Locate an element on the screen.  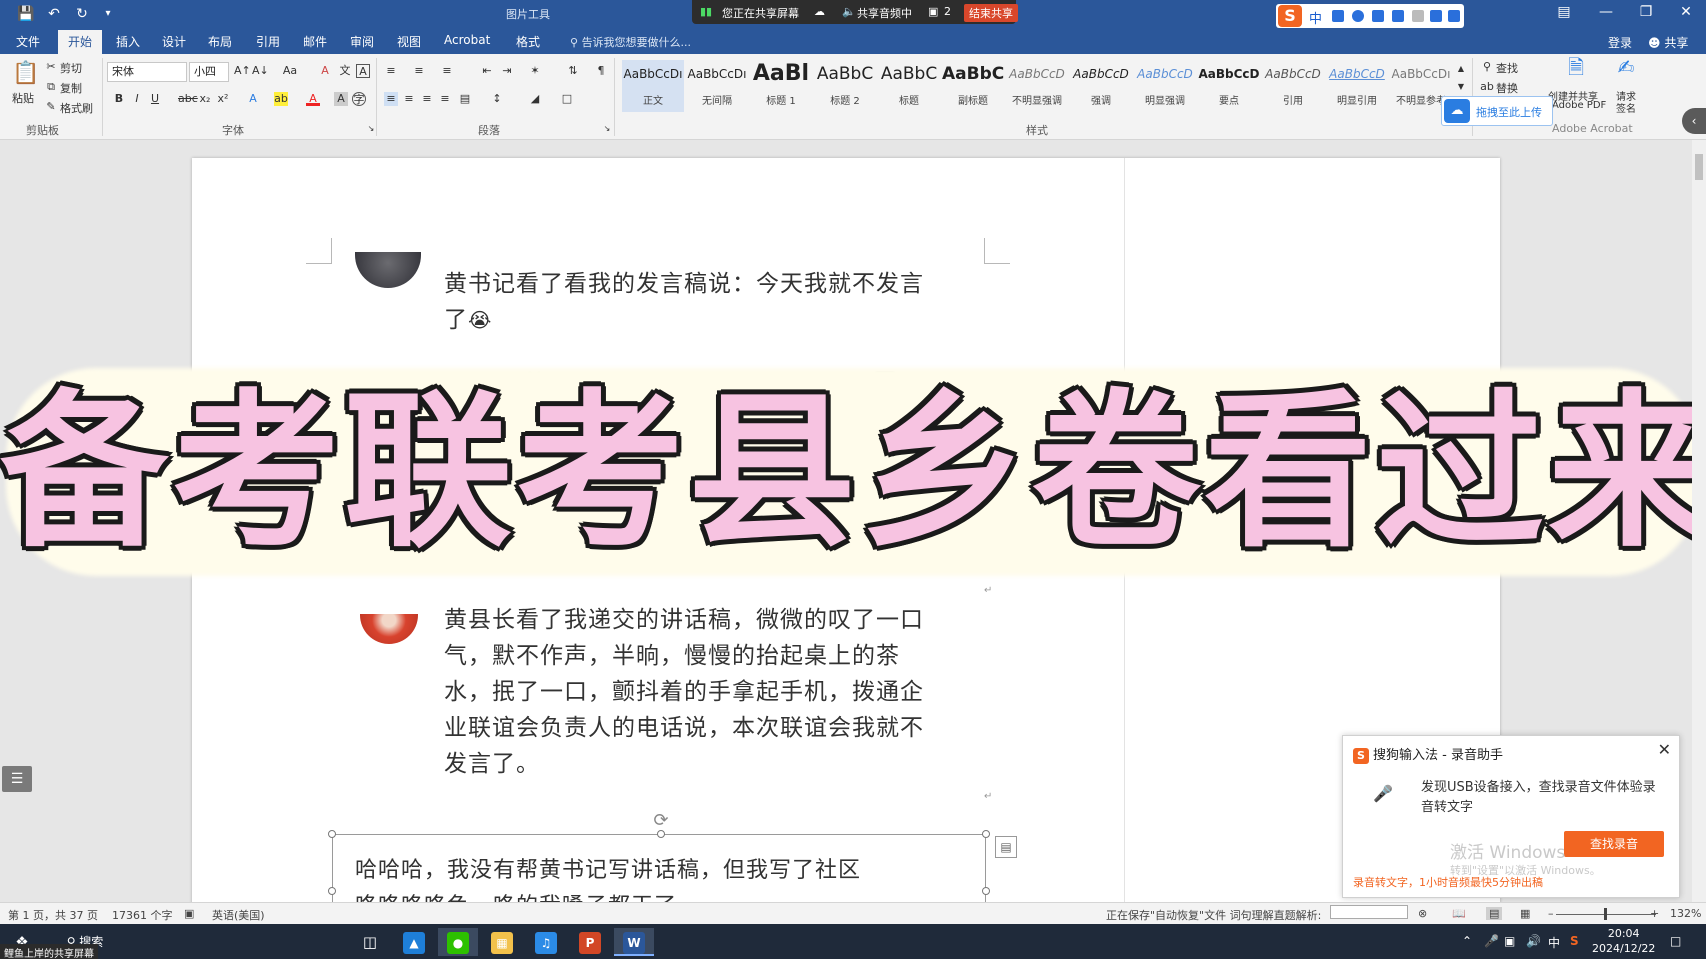
restore-icon: ❐ is located at coordinates (1646, 12).